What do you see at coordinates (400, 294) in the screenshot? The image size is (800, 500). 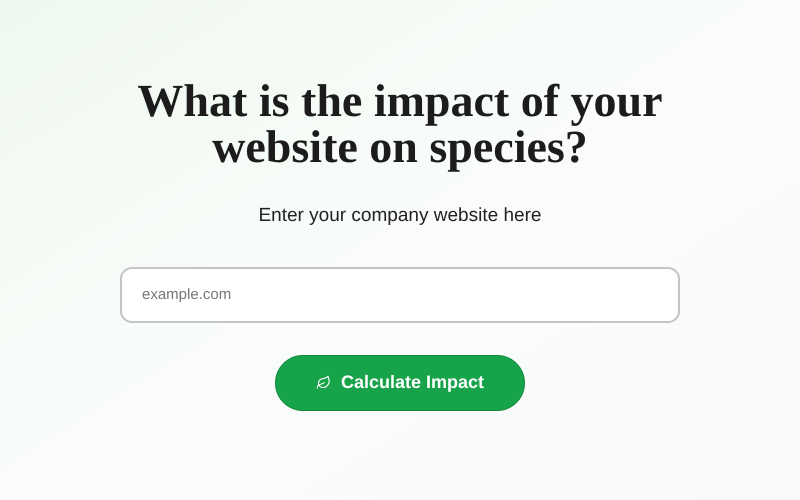 I see `website-field: example.com` at bounding box center [400, 294].